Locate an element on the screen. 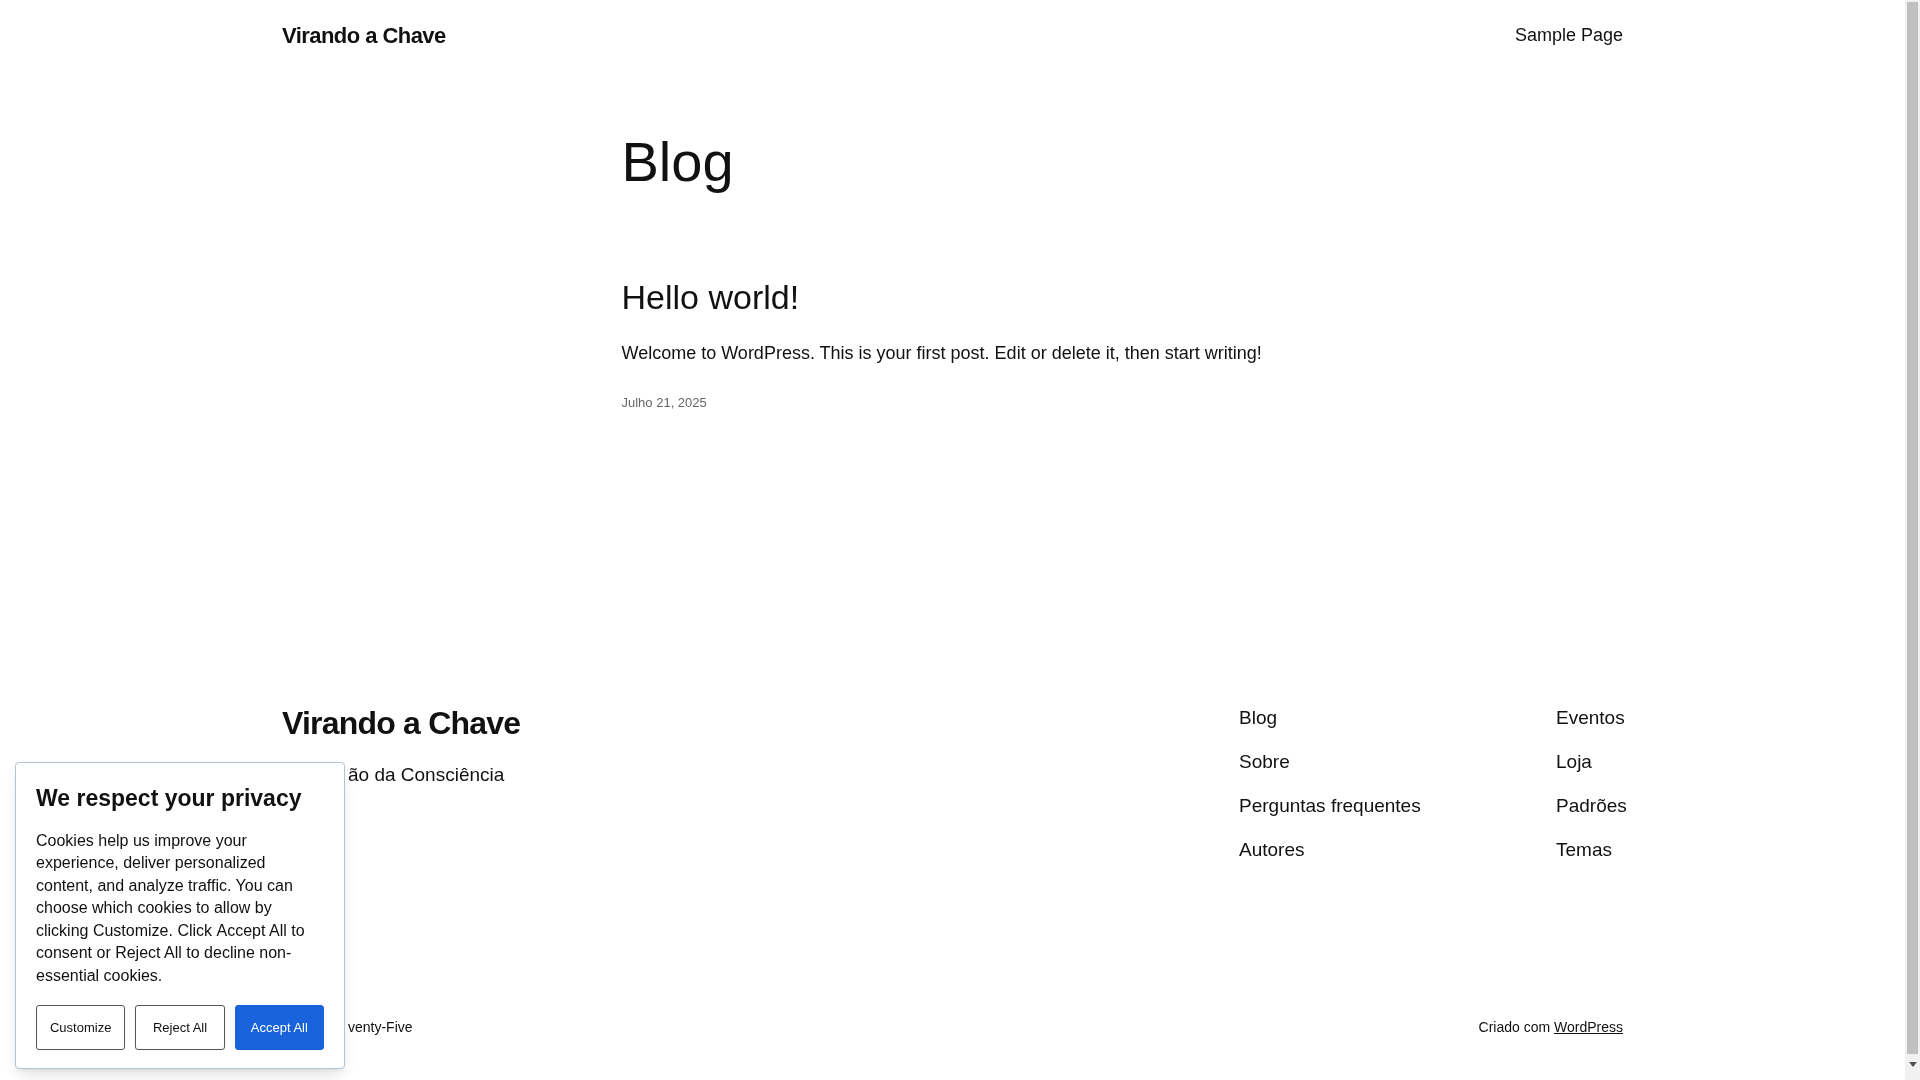  footer-tagline: ão da Consciência is located at coordinates (427, 775).